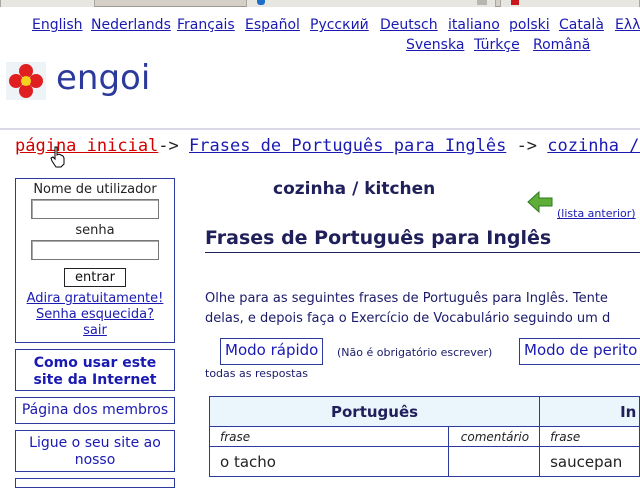 The width and height of the screenshot is (640, 488). Describe the element at coordinates (435, 45) in the screenshot. I see `lang-link-svenska: Svenska` at that location.